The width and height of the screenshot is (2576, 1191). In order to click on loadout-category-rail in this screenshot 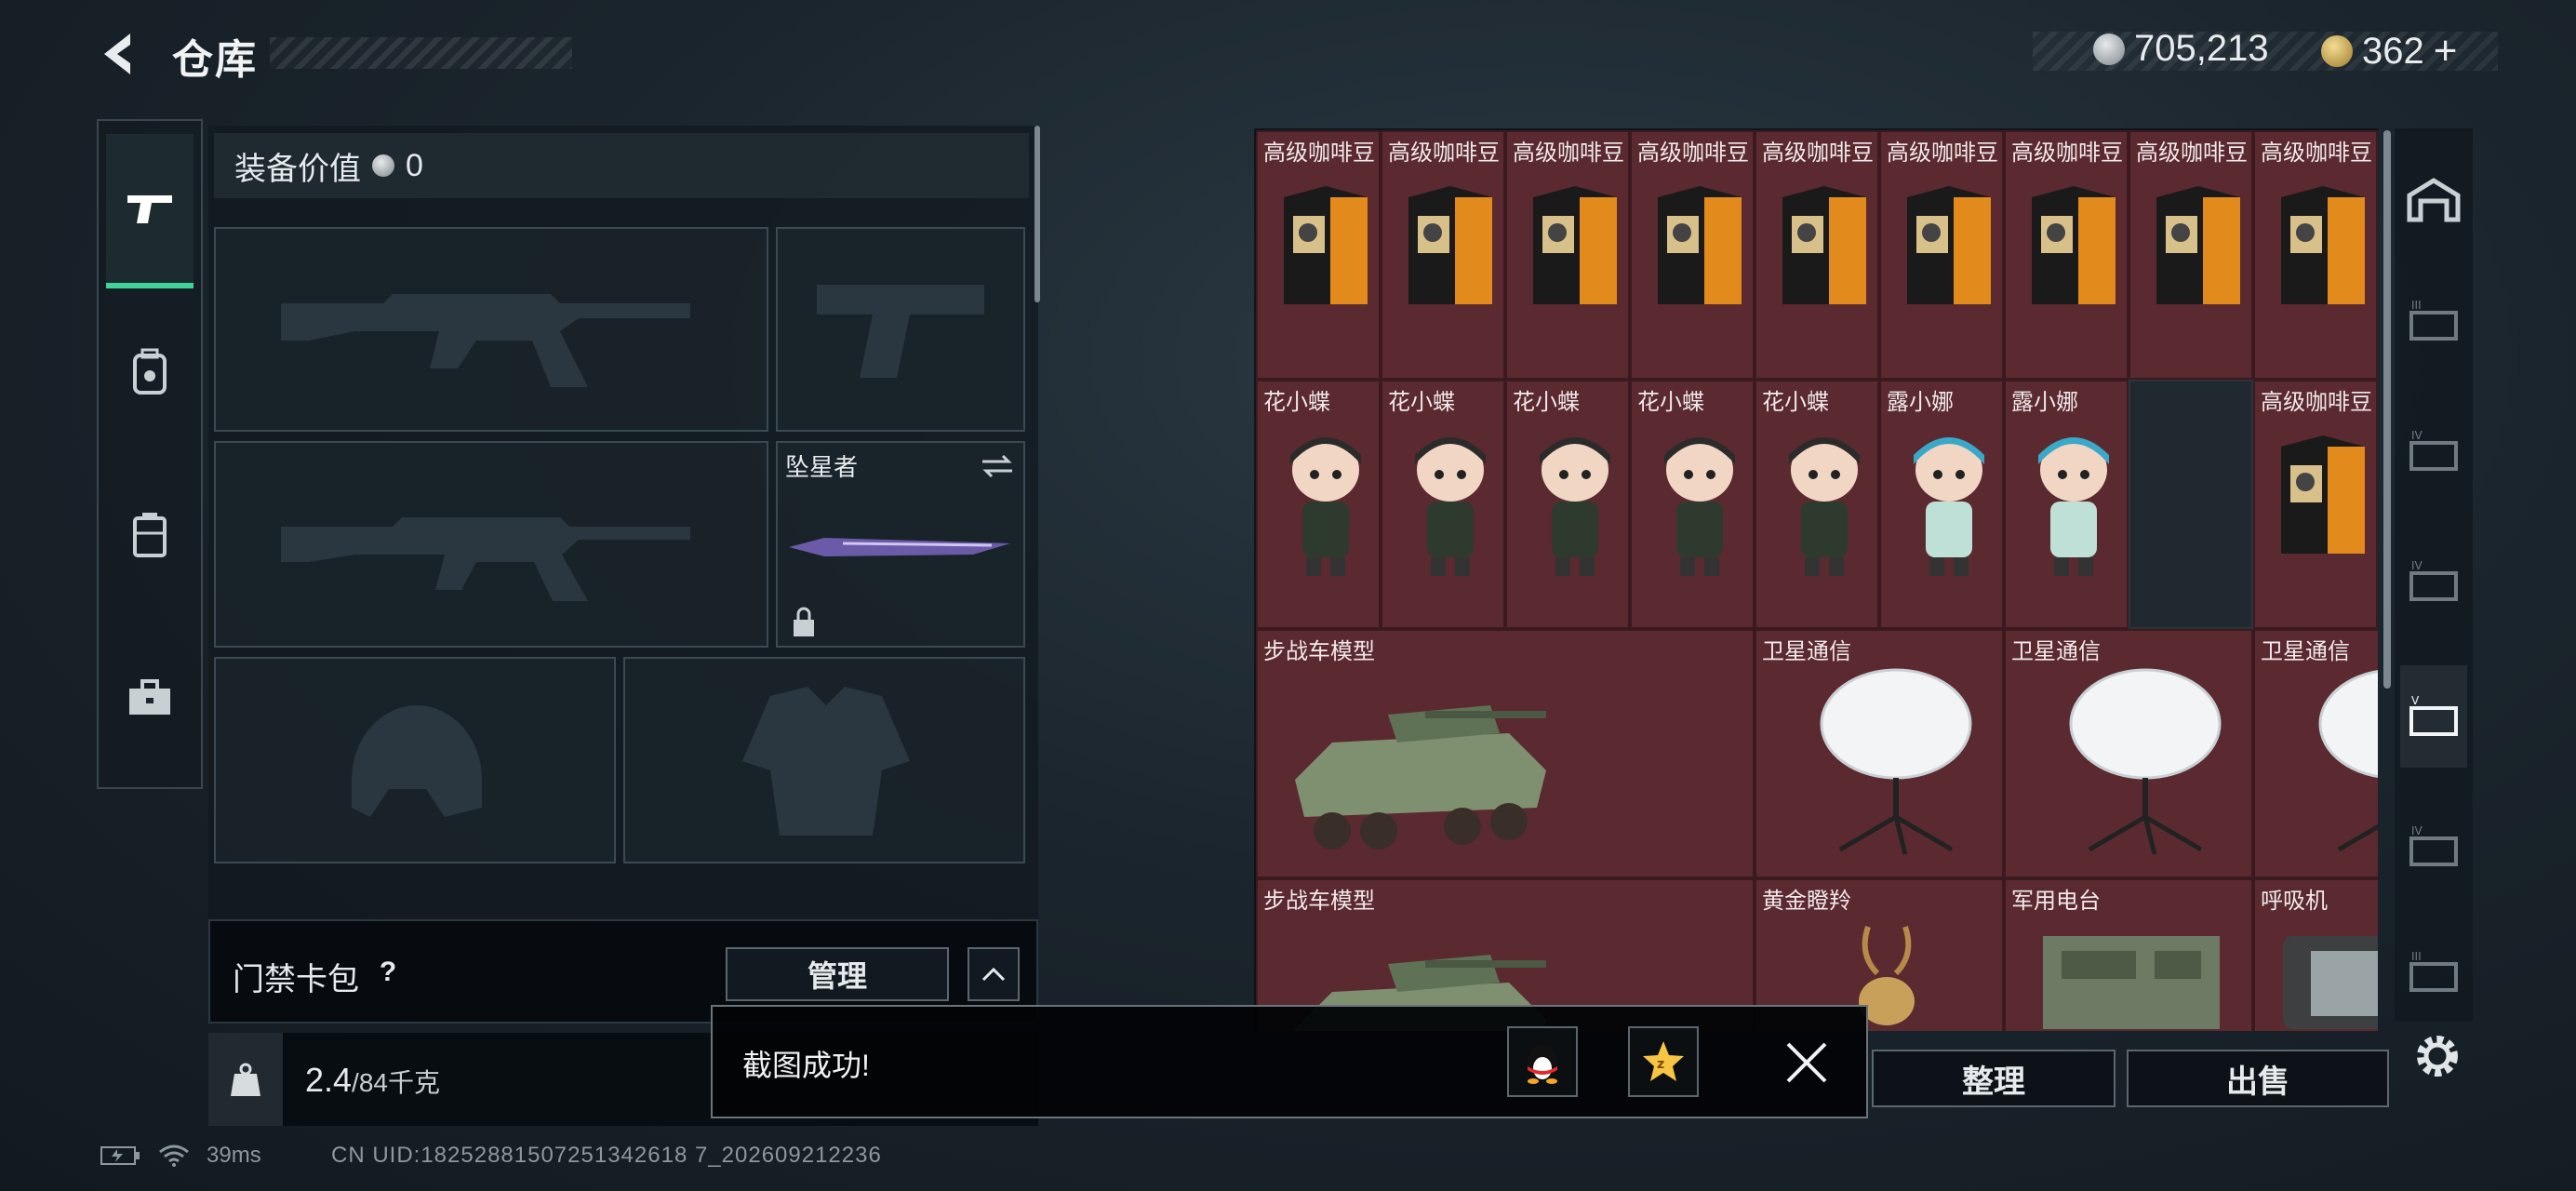, I will do `click(150, 454)`.